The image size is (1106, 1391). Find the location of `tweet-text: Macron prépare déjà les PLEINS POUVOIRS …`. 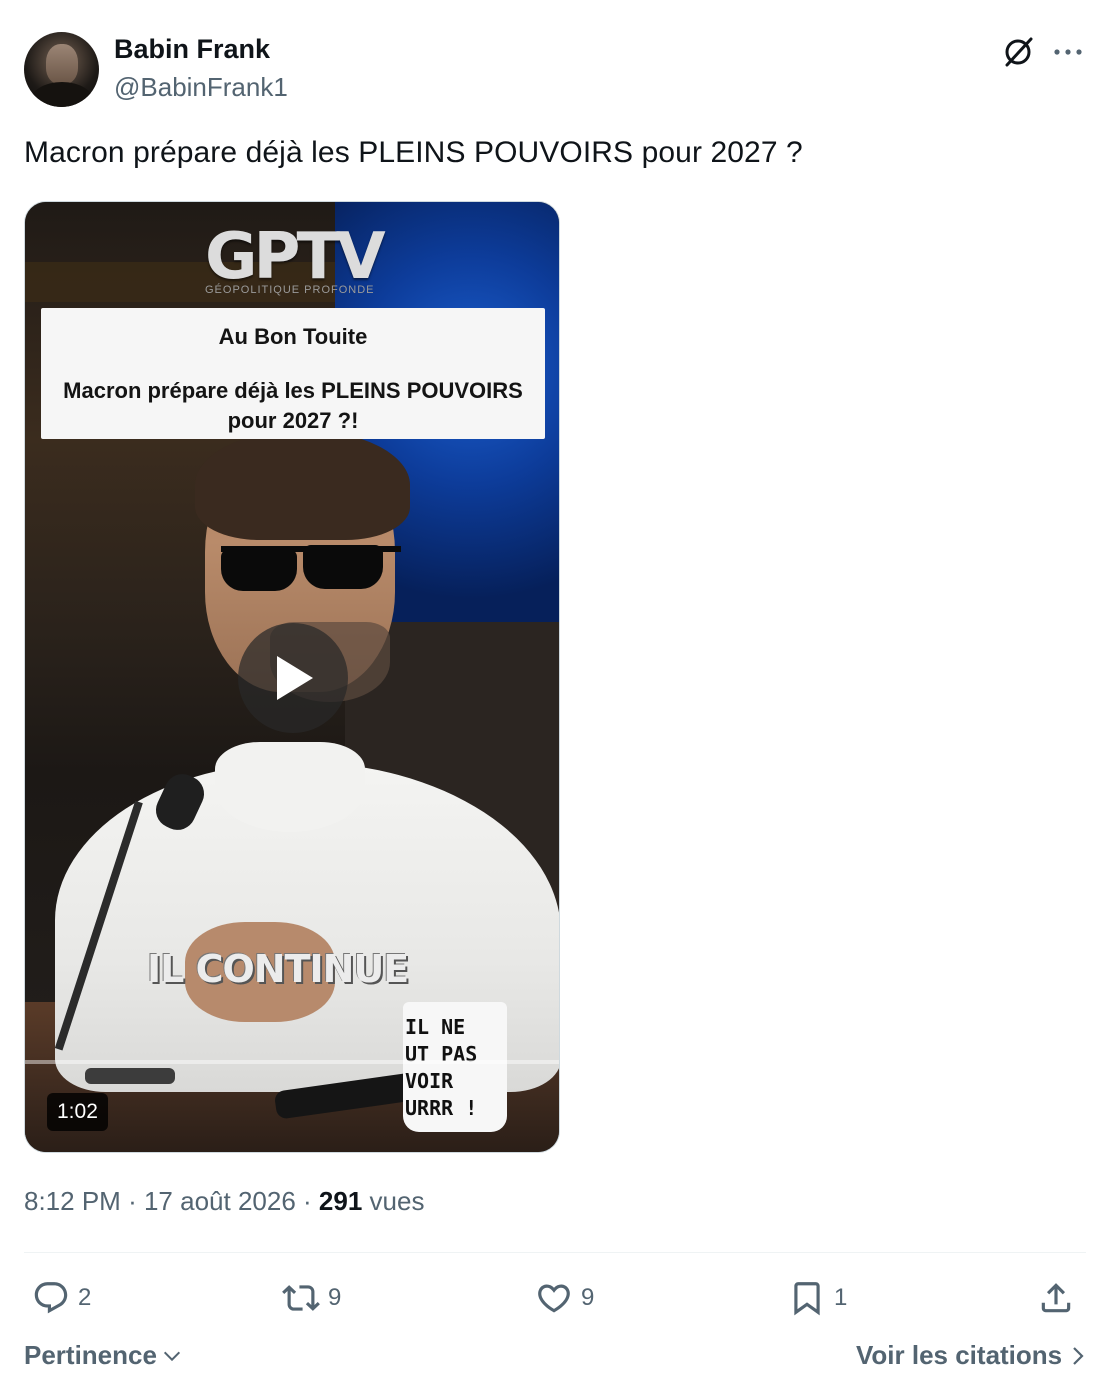

tweet-text: Macron prépare déjà les PLEINS POUVOIRS … is located at coordinates (413, 152).